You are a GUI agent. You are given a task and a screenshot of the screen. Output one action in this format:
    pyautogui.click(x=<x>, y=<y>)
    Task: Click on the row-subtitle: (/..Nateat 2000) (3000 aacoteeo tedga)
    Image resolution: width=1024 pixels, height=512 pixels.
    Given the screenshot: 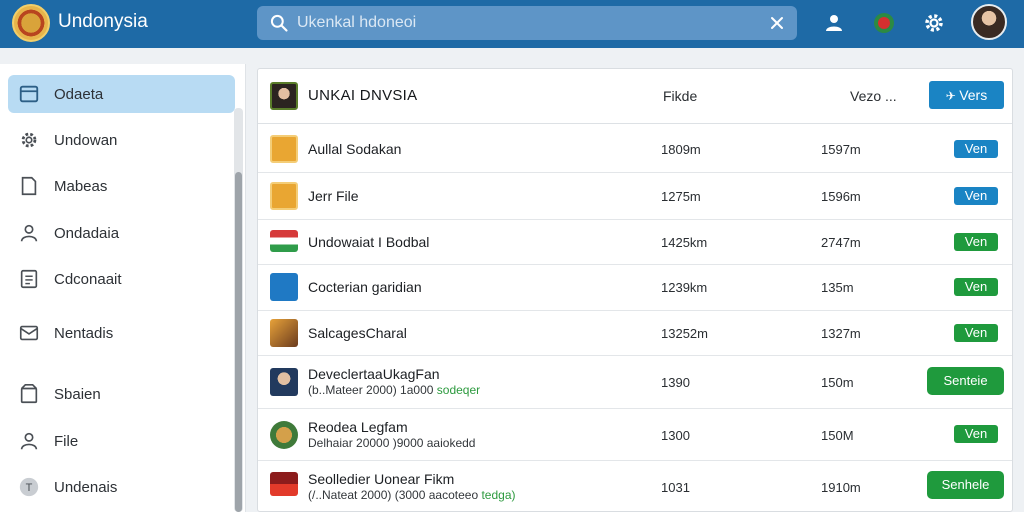 What is the action you would take?
    pyautogui.click(x=412, y=495)
    